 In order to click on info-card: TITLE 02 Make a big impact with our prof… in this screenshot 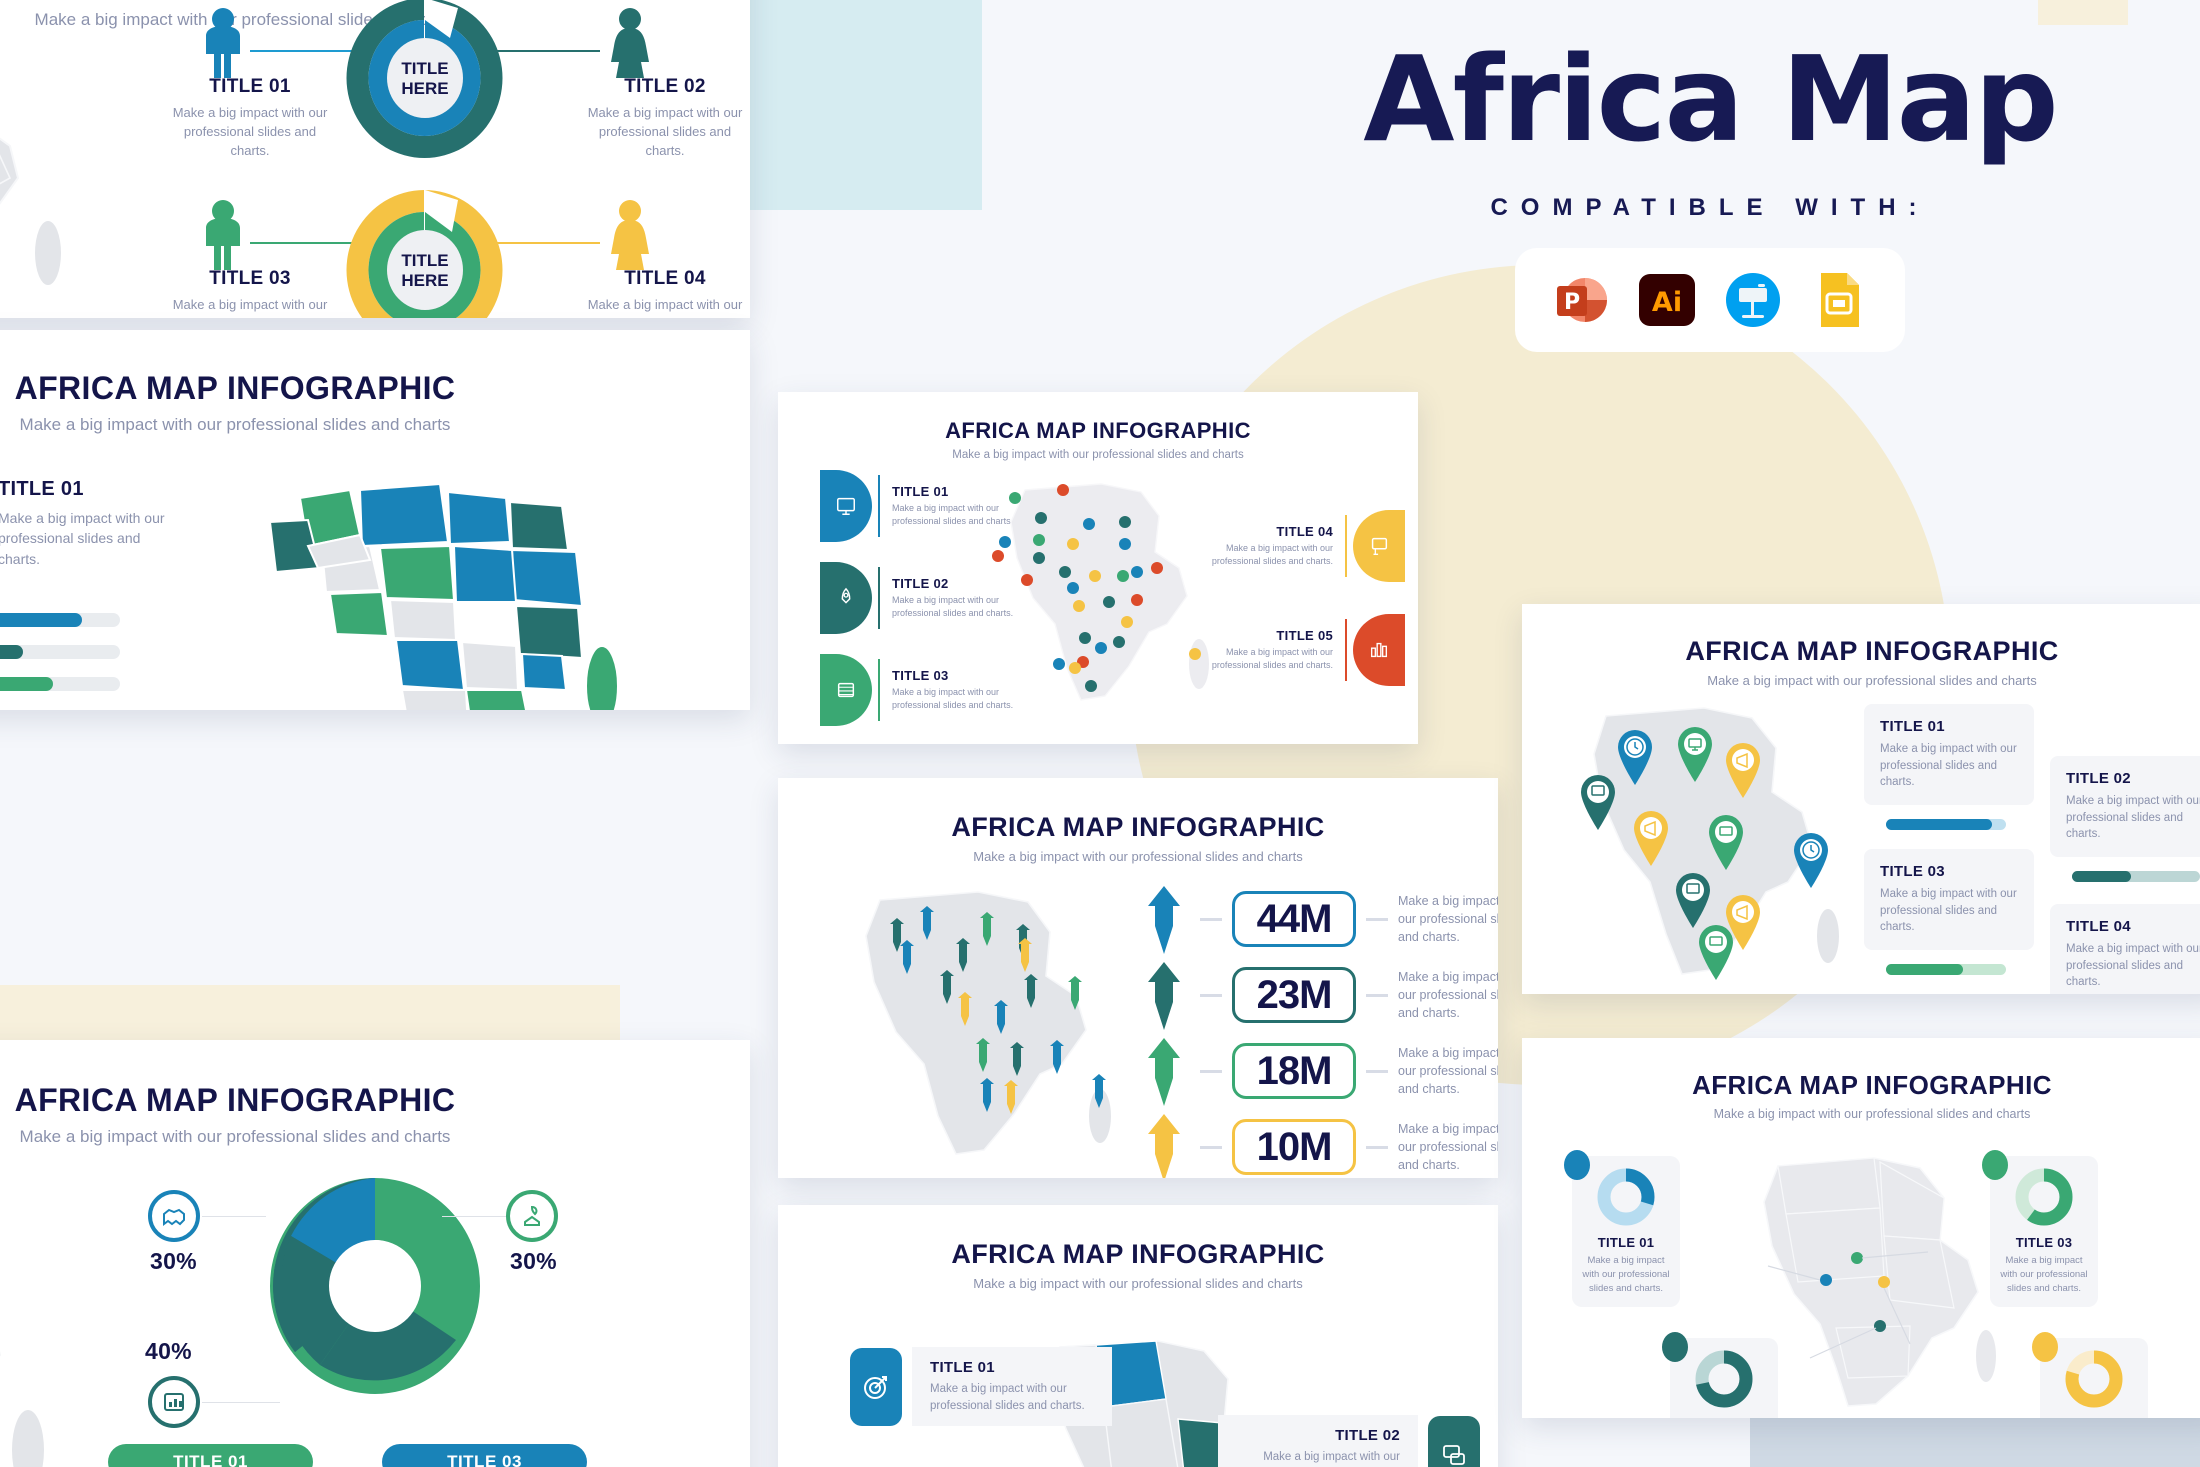, I will do `click(2125, 807)`.